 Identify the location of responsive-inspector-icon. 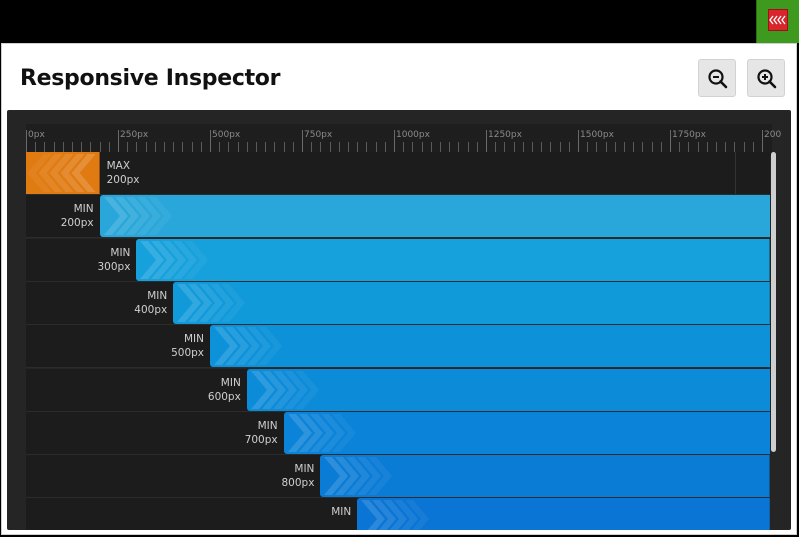
(778, 20).